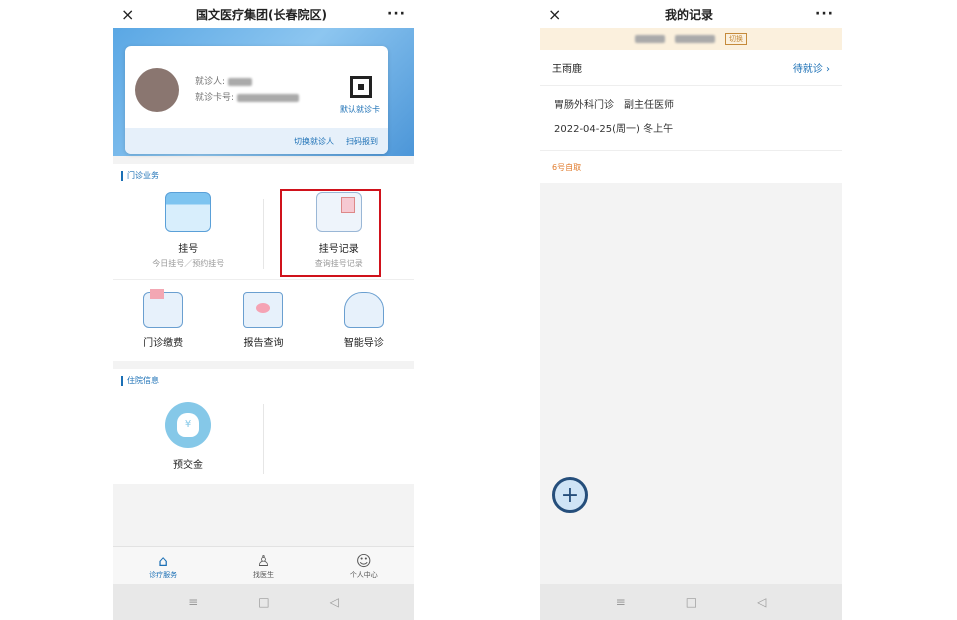 Image resolution: width=957 pixels, height=620 pixels. I want to click on tab-label: 诊疗服务, so click(163, 574).